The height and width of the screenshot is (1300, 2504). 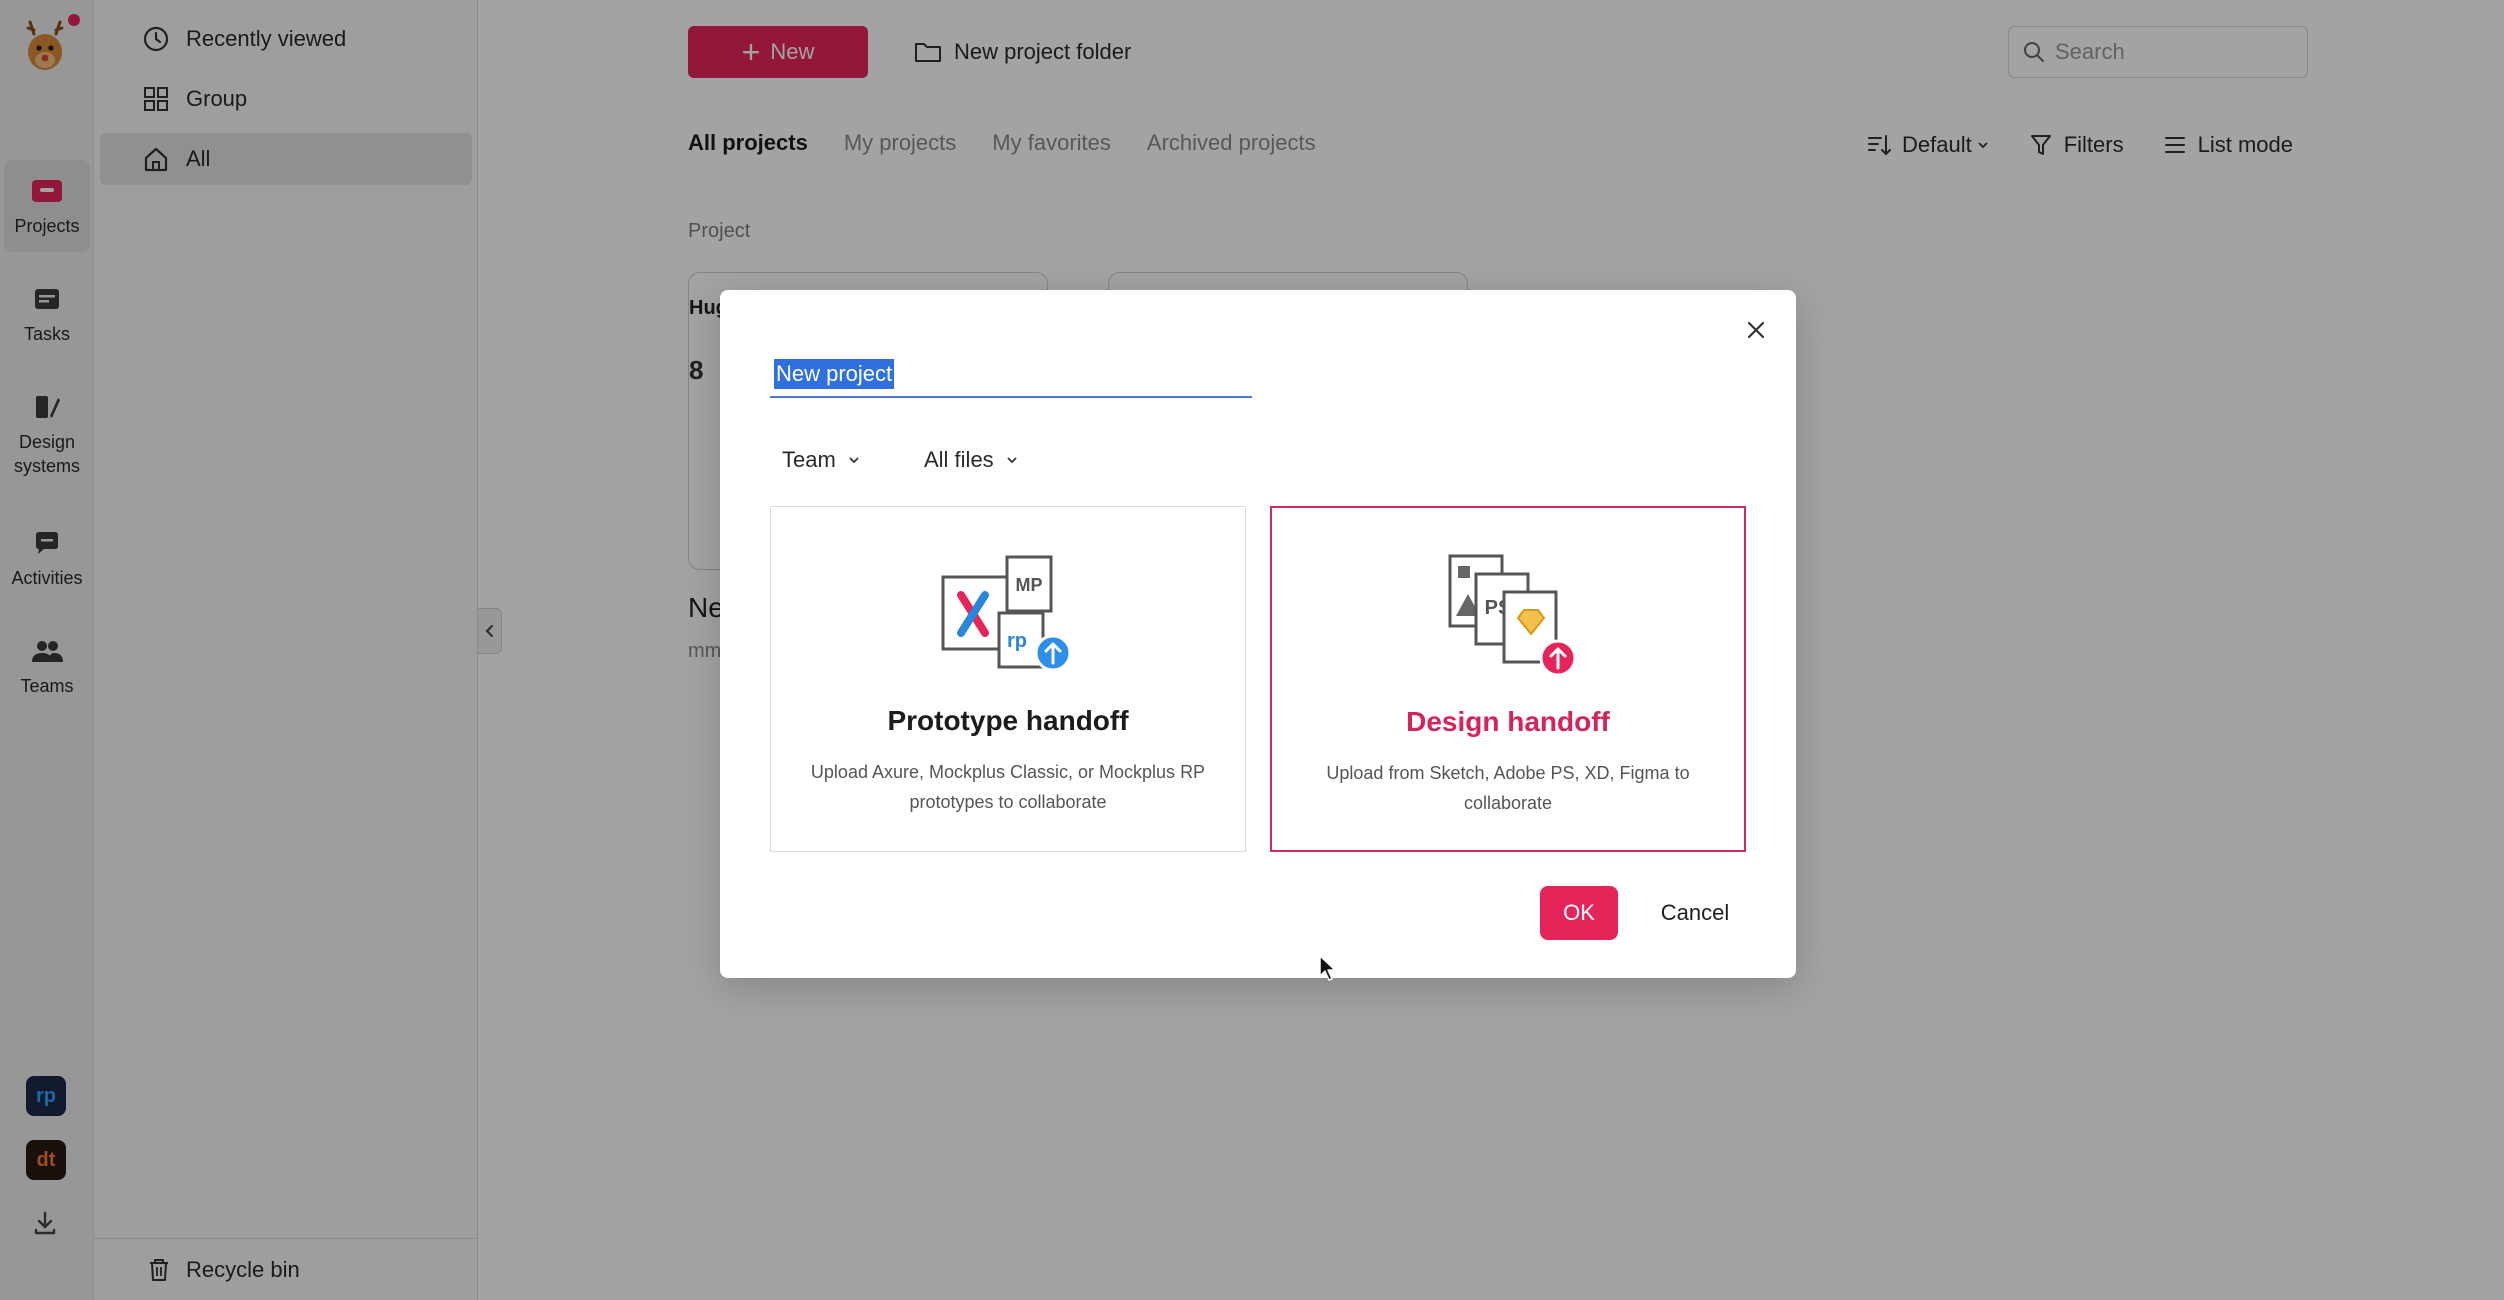 I want to click on close-button, so click(x=1756, y=330).